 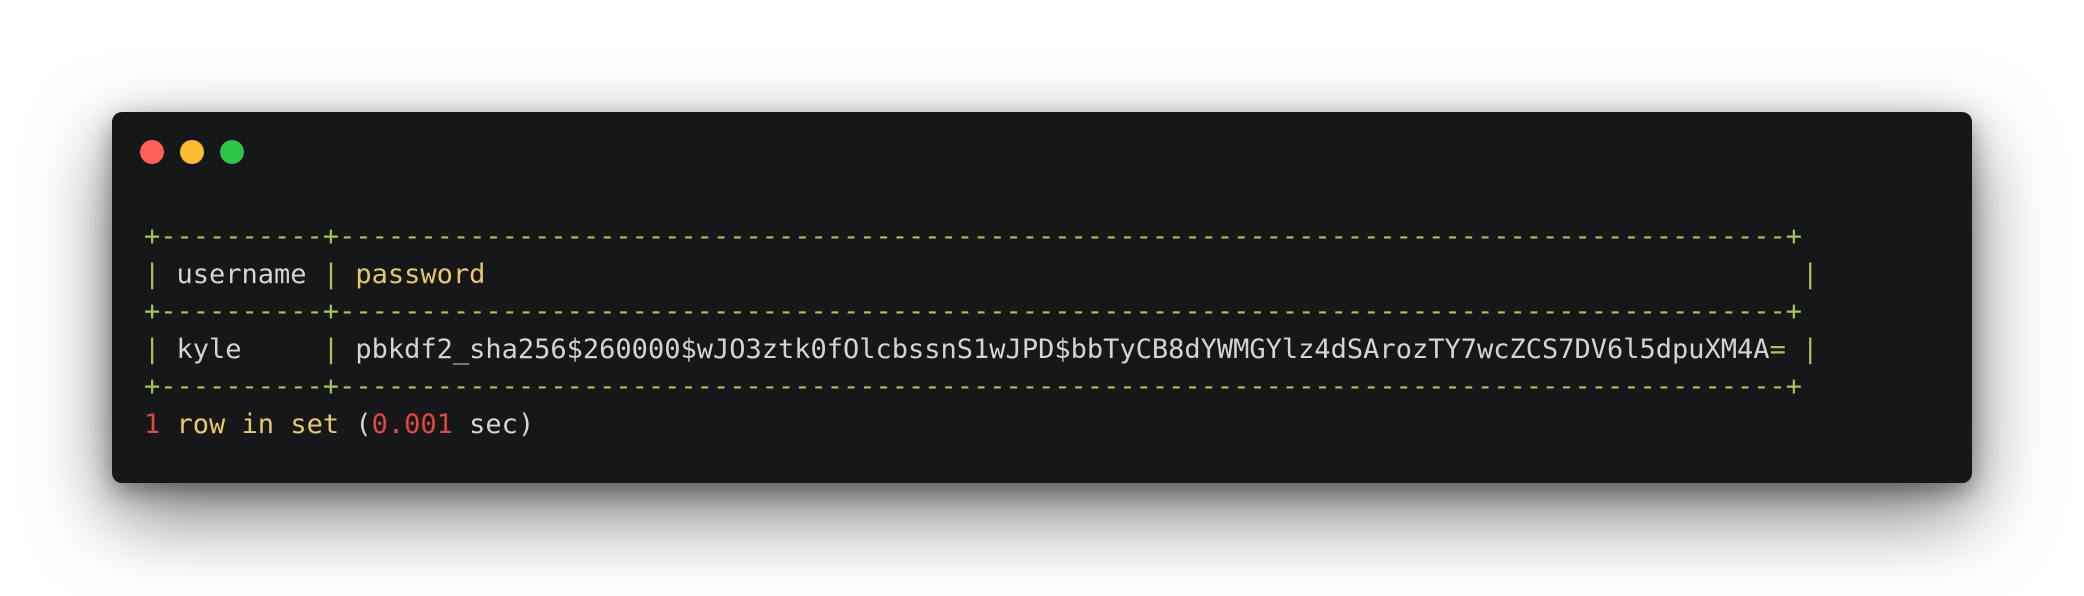 I want to click on minimize-button, so click(x=192, y=152).